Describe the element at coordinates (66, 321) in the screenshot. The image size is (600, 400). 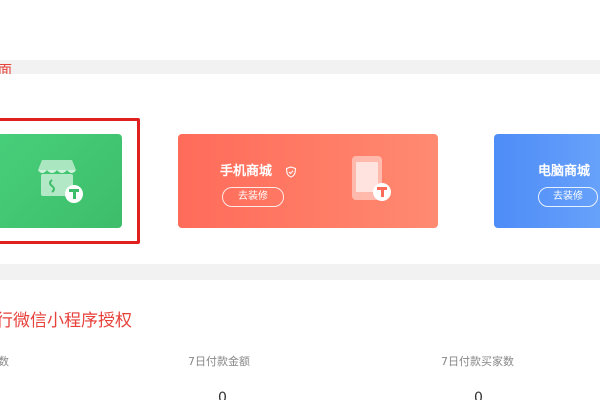
I see `section-title: 行微信小程序授权` at that location.